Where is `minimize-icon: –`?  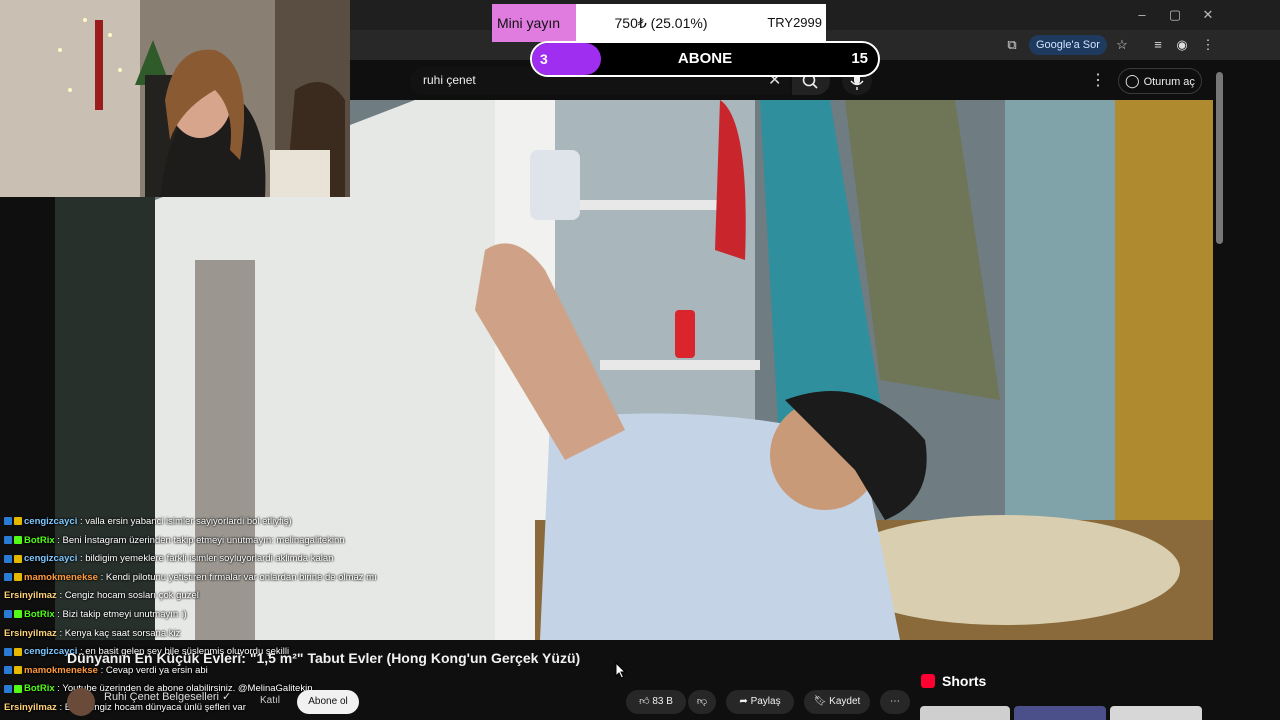 minimize-icon: – is located at coordinates (1142, 15).